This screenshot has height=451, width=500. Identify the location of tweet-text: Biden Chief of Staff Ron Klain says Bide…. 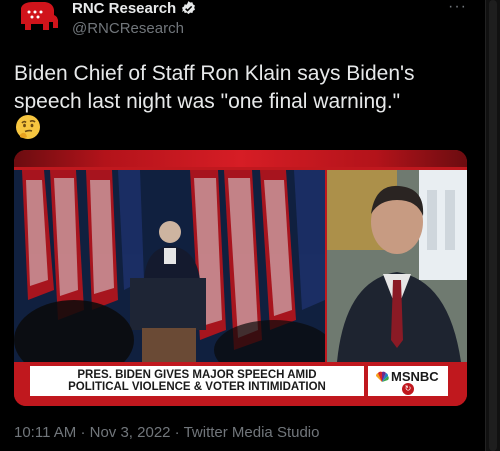
(249, 88).